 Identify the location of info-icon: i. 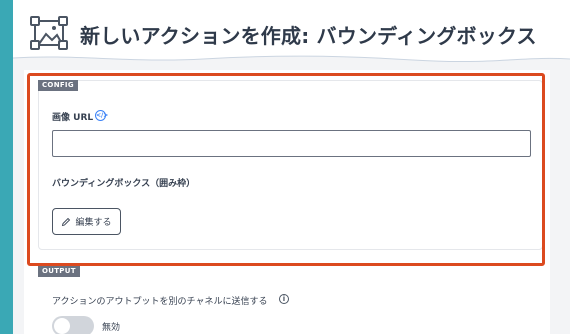
(284, 299).